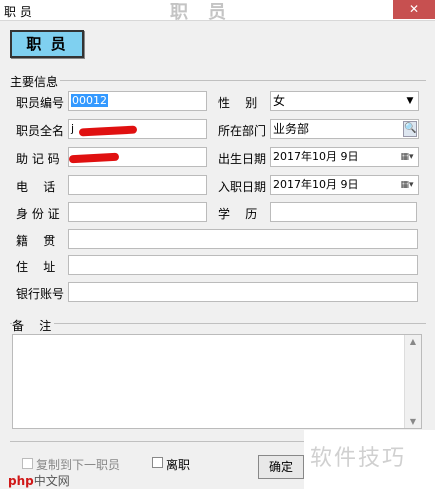 The image size is (435, 489). Describe the element at coordinates (291, 129) in the screenshot. I see `dept-value: 业务部` at that location.